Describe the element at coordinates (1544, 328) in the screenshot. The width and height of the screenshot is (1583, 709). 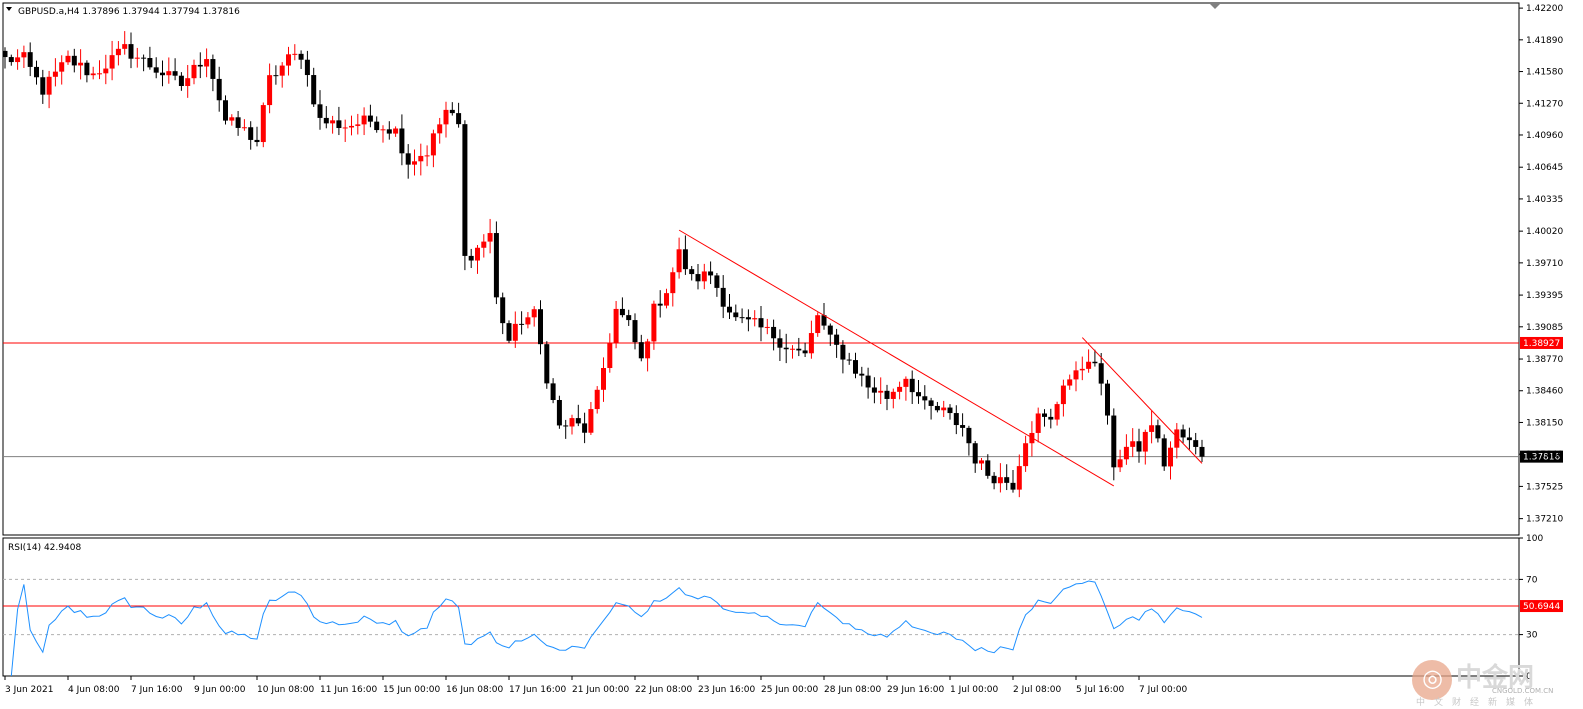
I see `price-tick-label: 1.39085` at that location.